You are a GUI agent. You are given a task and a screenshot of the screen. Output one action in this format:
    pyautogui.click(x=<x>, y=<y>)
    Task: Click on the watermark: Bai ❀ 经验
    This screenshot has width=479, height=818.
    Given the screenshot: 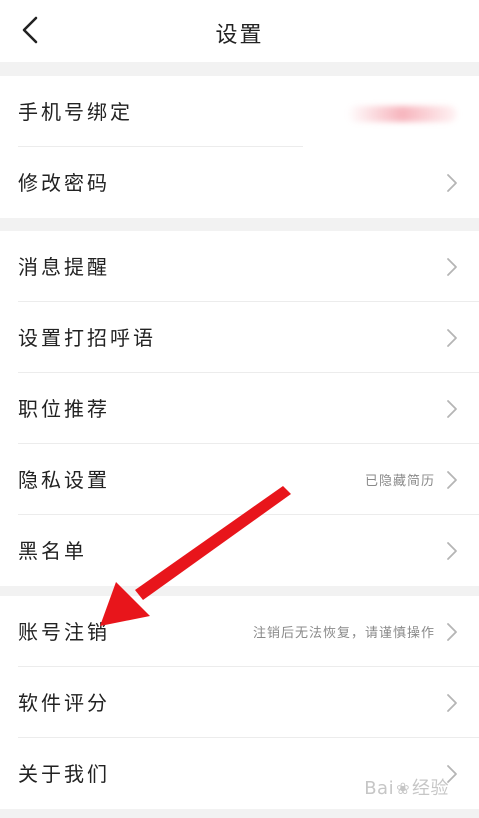 What is the action you would take?
    pyautogui.click(x=406, y=787)
    